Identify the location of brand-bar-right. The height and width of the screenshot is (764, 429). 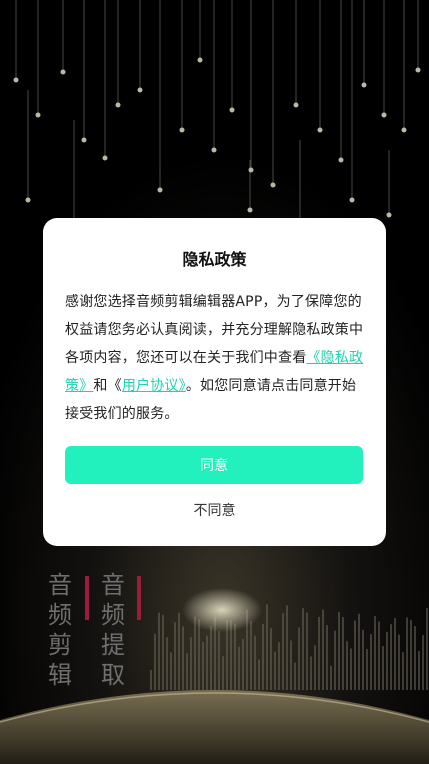
(139, 598).